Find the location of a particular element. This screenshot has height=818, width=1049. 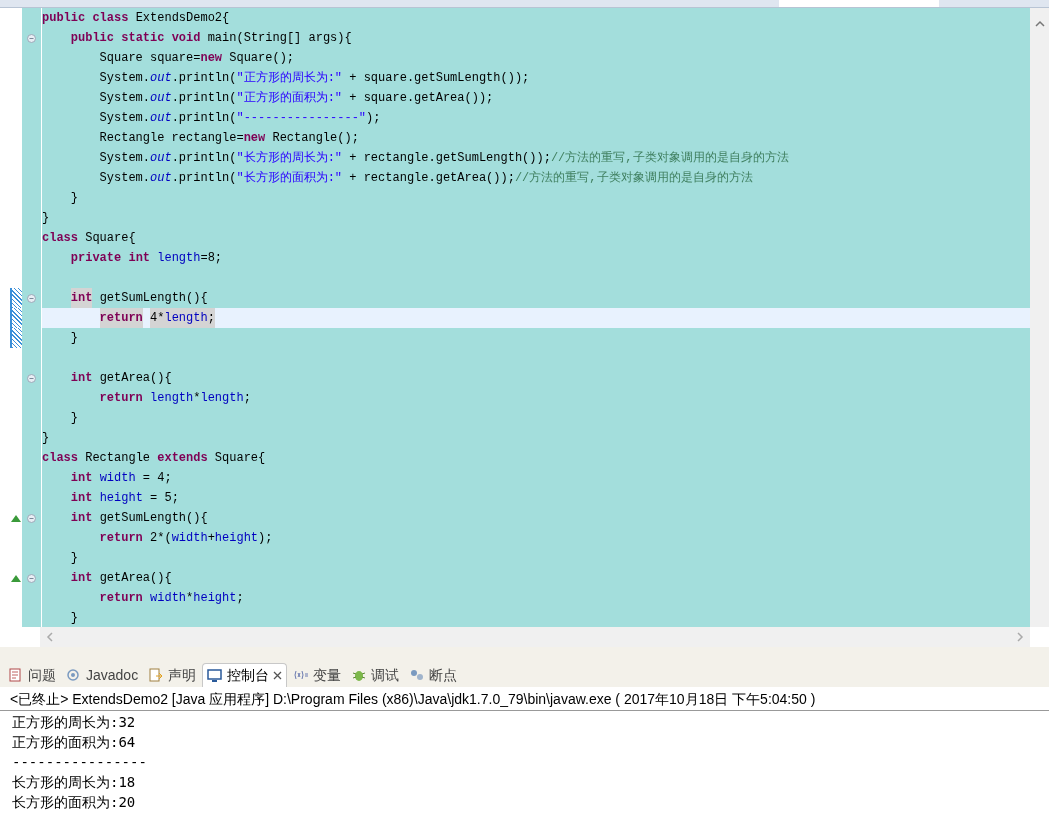

console-icon is located at coordinates (215, 675).